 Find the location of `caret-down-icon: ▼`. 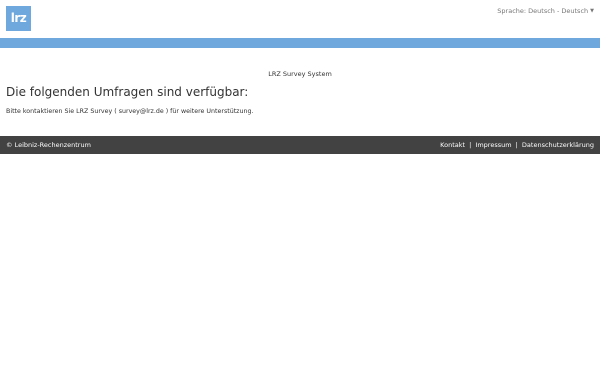

caret-down-icon: ▼ is located at coordinates (592, 11).